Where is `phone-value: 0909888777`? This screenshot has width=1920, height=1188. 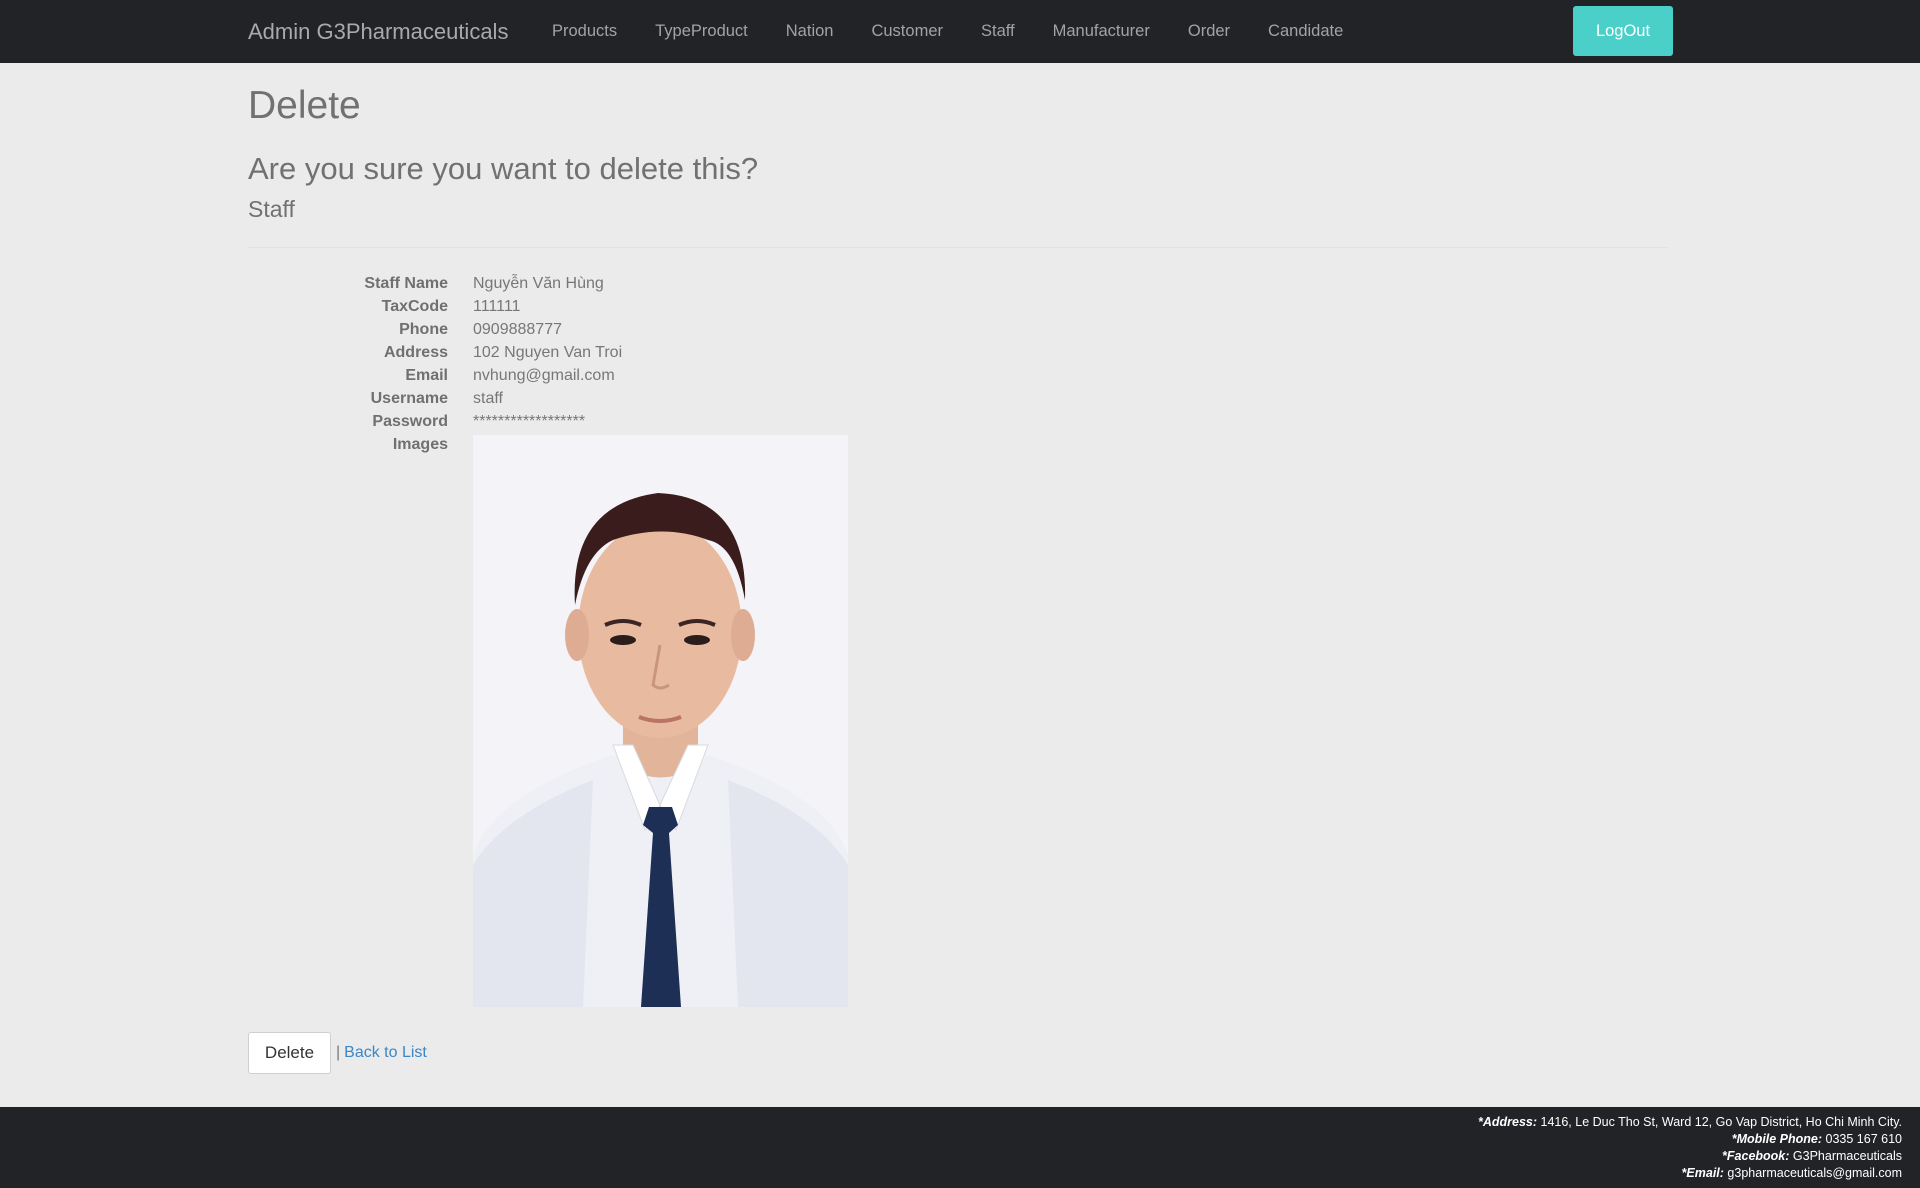
phone-value: 0909888777 is located at coordinates (517, 329).